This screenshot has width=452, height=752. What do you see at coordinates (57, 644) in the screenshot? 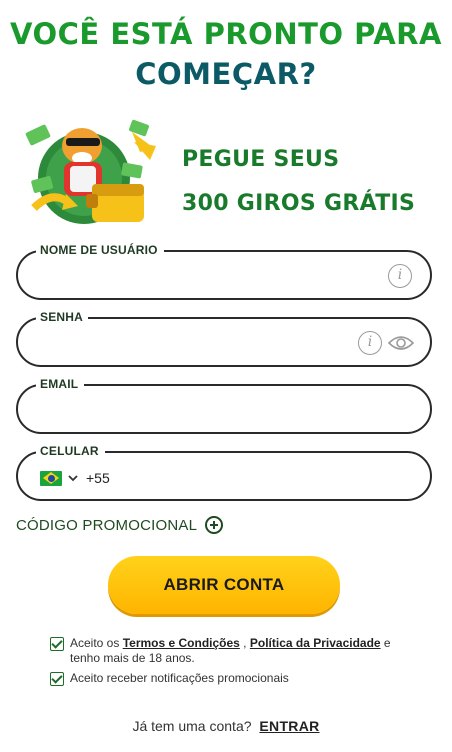
I see `terms-checkbox` at bounding box center [57, 644].